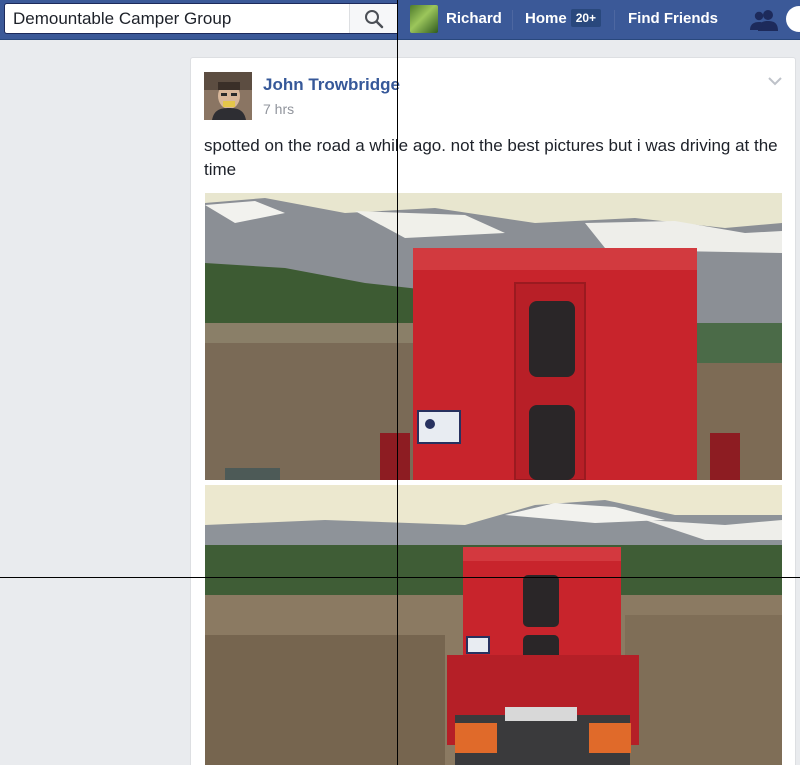  Describe the element at coordinates (397, 382) in the screenshot. I see `crosshair-vertical-line` at that location.